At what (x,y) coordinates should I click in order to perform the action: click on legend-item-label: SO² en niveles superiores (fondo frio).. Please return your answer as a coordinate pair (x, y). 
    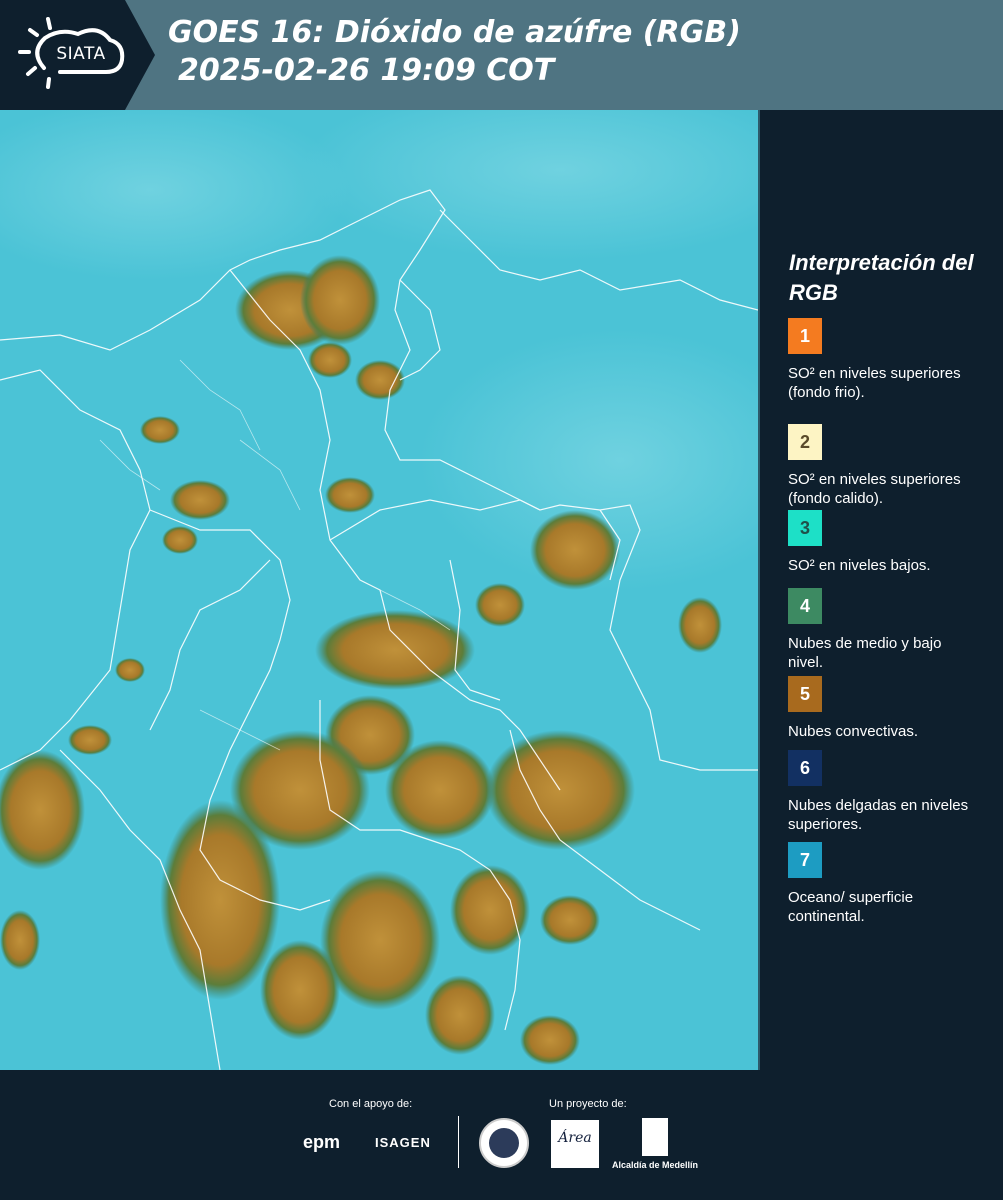
    Looking at the image, I should click on (874, 383).